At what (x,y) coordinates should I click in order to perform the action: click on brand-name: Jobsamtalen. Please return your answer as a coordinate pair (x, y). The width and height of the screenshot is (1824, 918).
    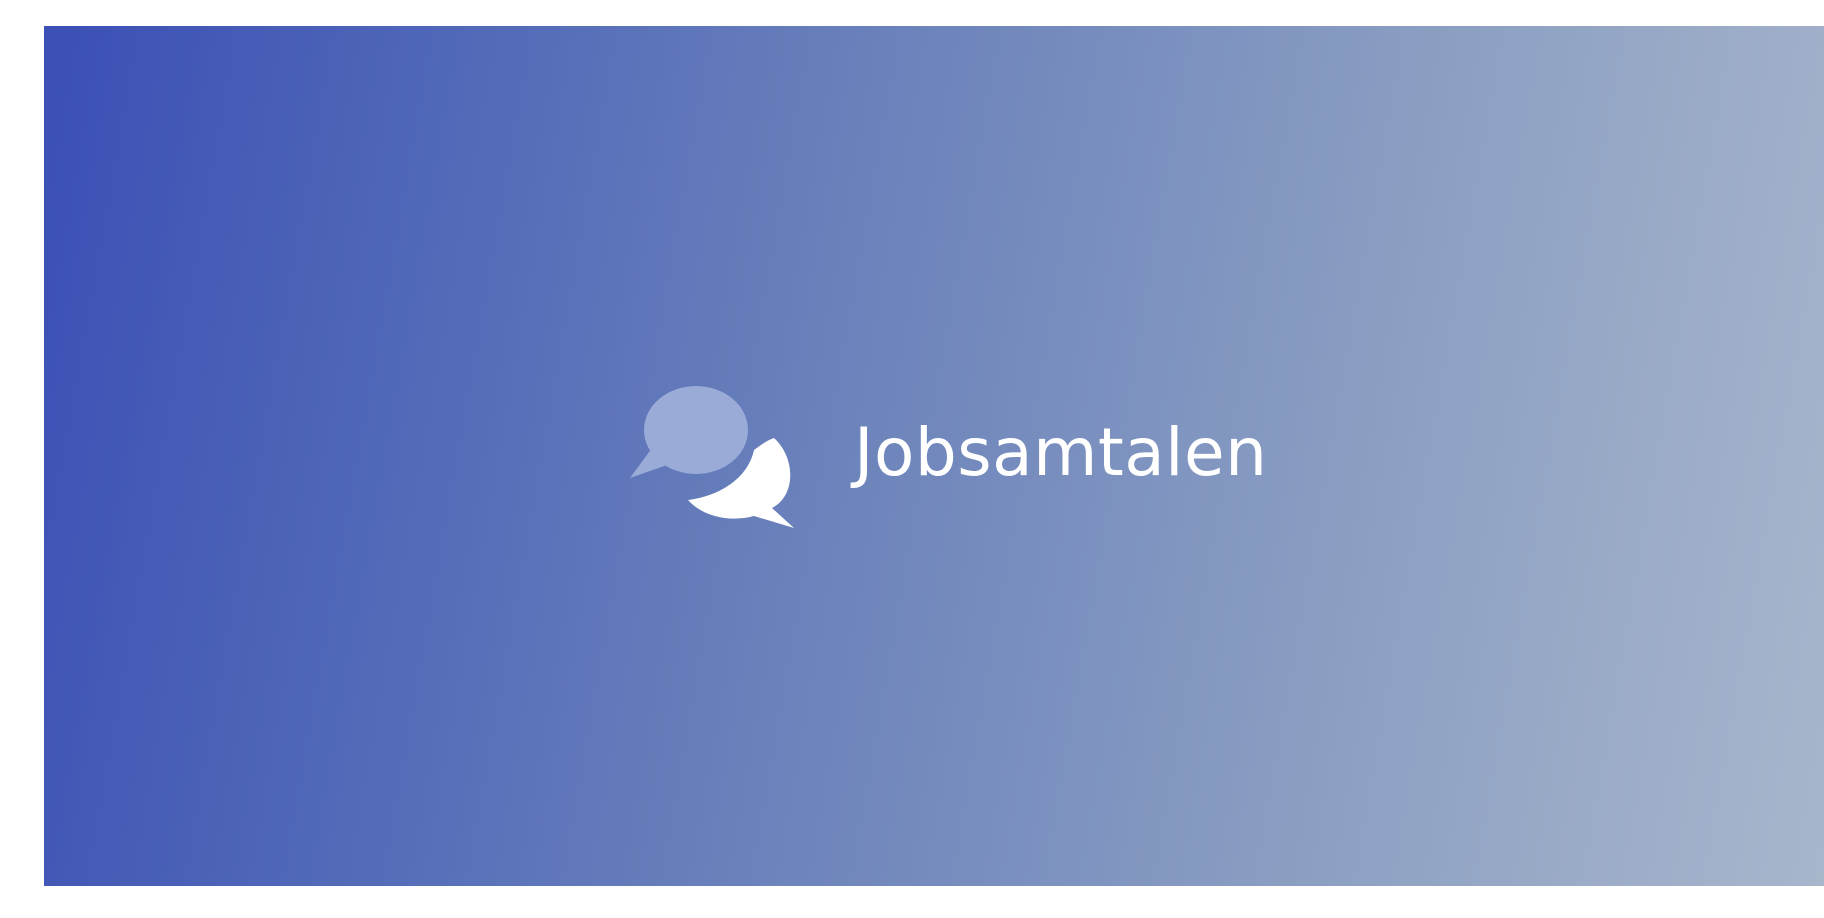
    Looking at the image, I should click on (1061, 452).